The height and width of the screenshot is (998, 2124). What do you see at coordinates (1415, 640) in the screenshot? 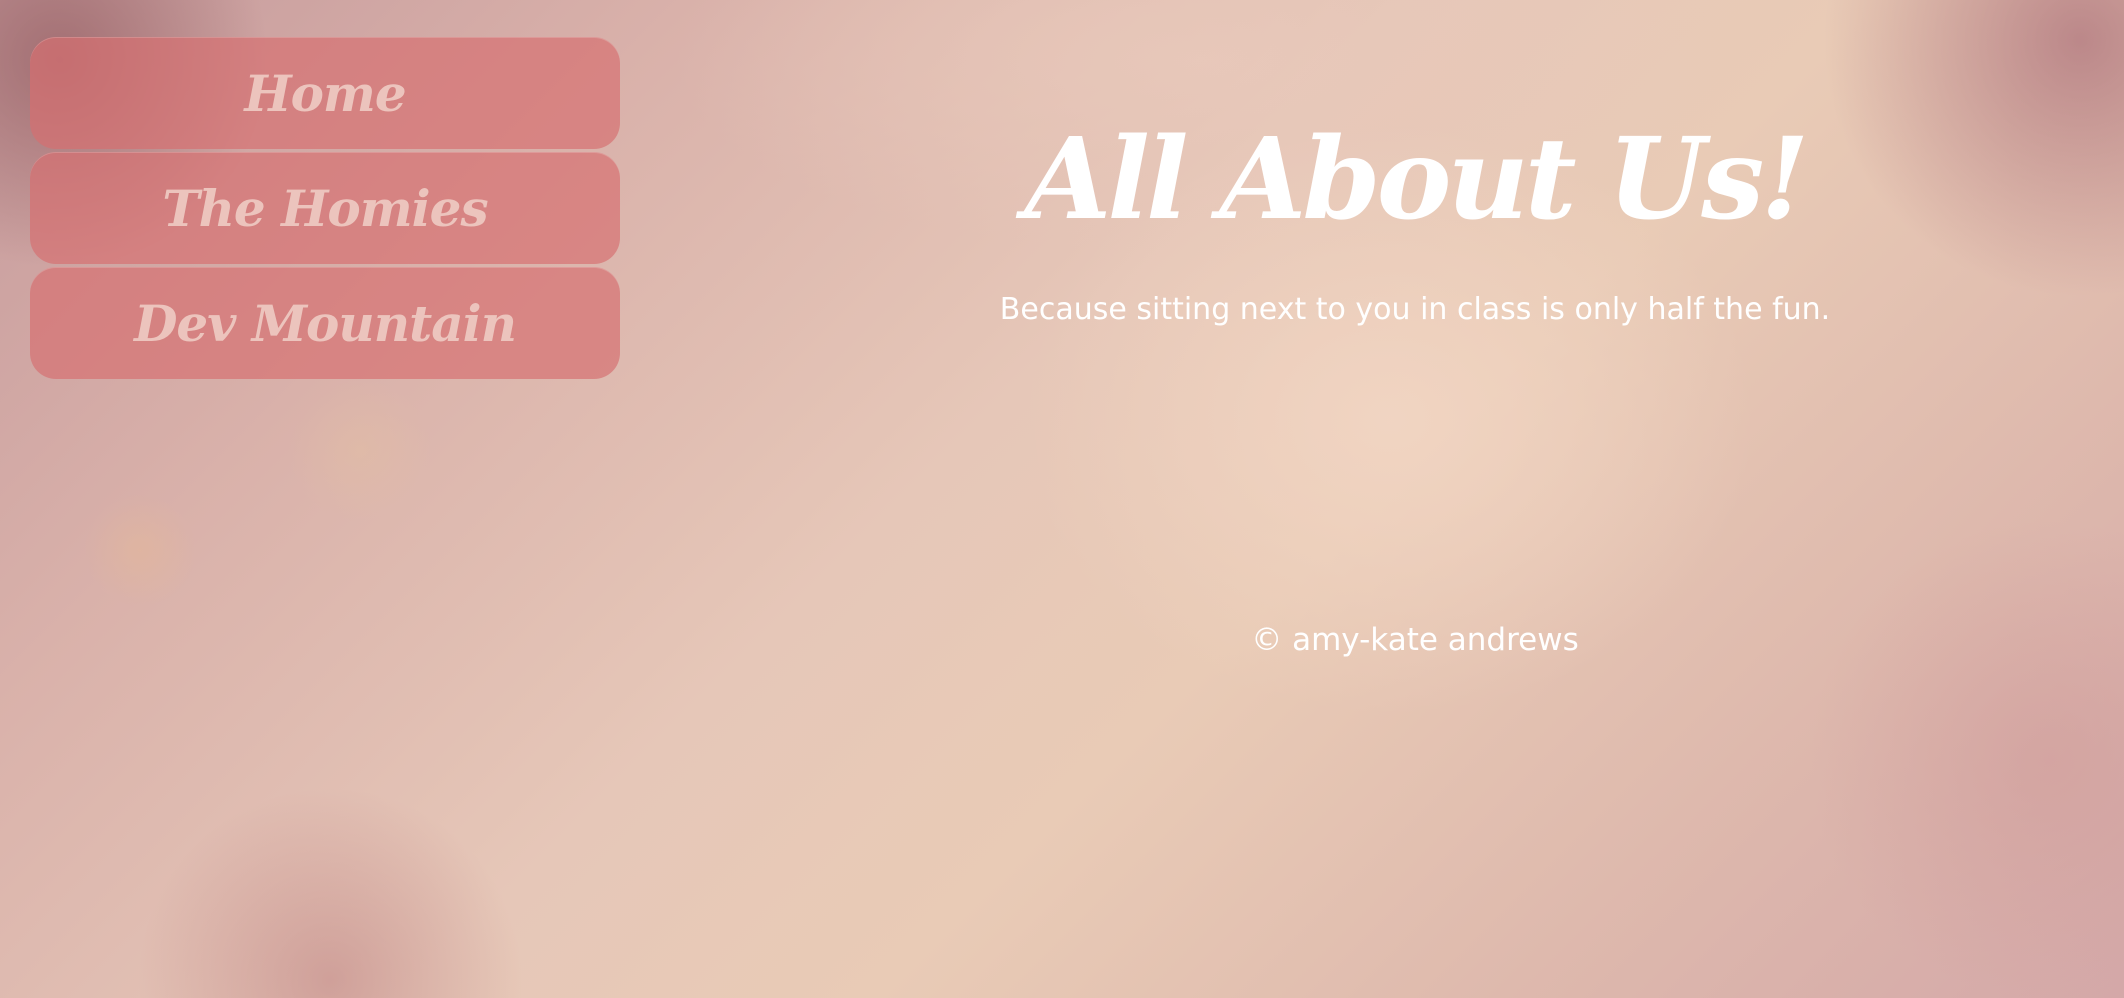
I see `footer-copyright: © amy-kate andrews` at bounding box center [1415, 640].